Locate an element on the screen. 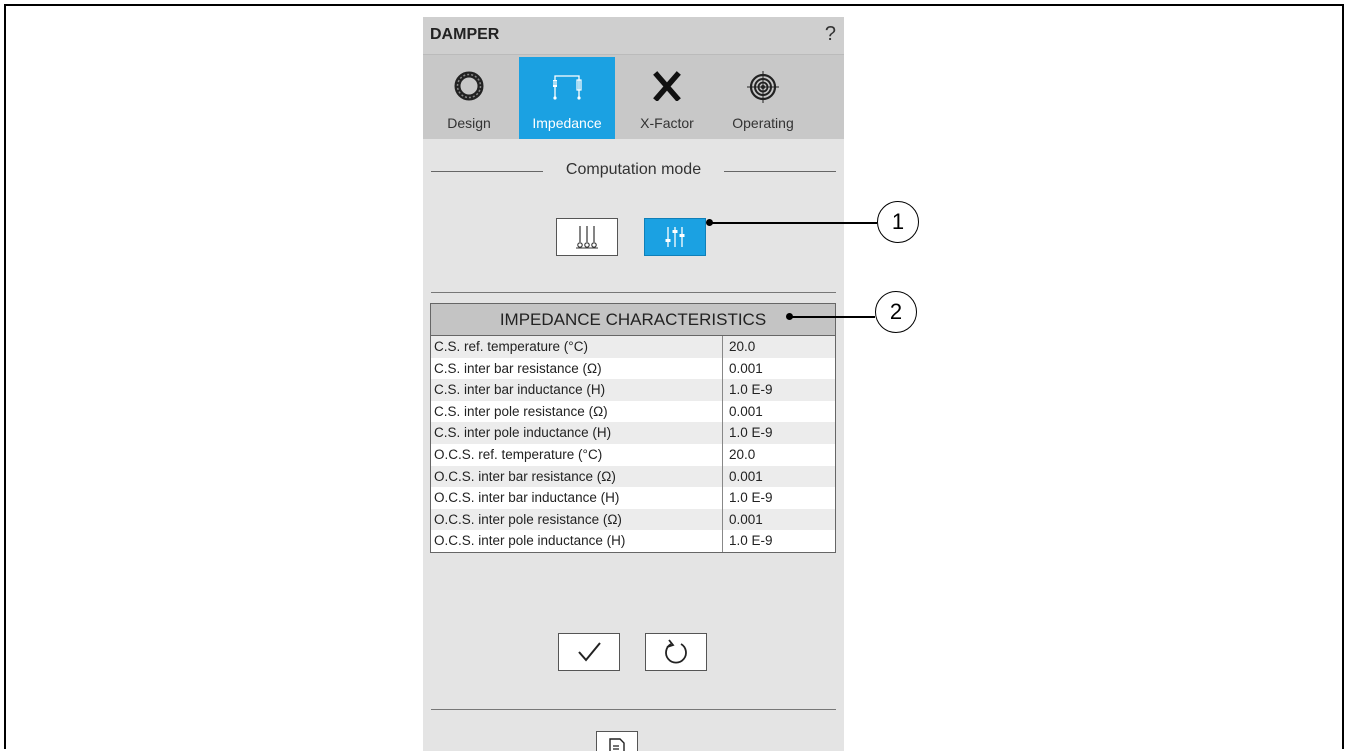 The image size is (1351, 751). tab-design: Design is located at coordinates (469, 98).